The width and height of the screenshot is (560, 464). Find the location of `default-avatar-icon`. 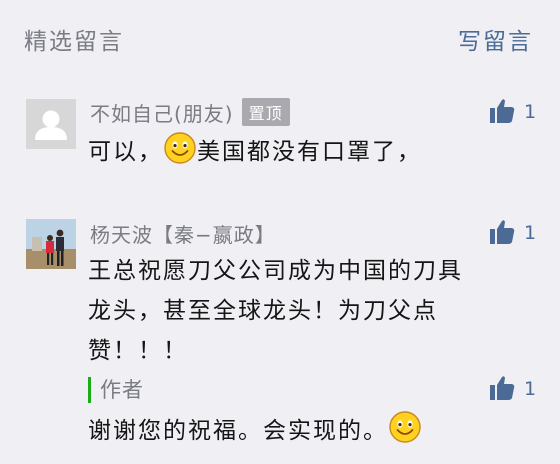

default-avatar-icon is located at coordinates (51, 124).